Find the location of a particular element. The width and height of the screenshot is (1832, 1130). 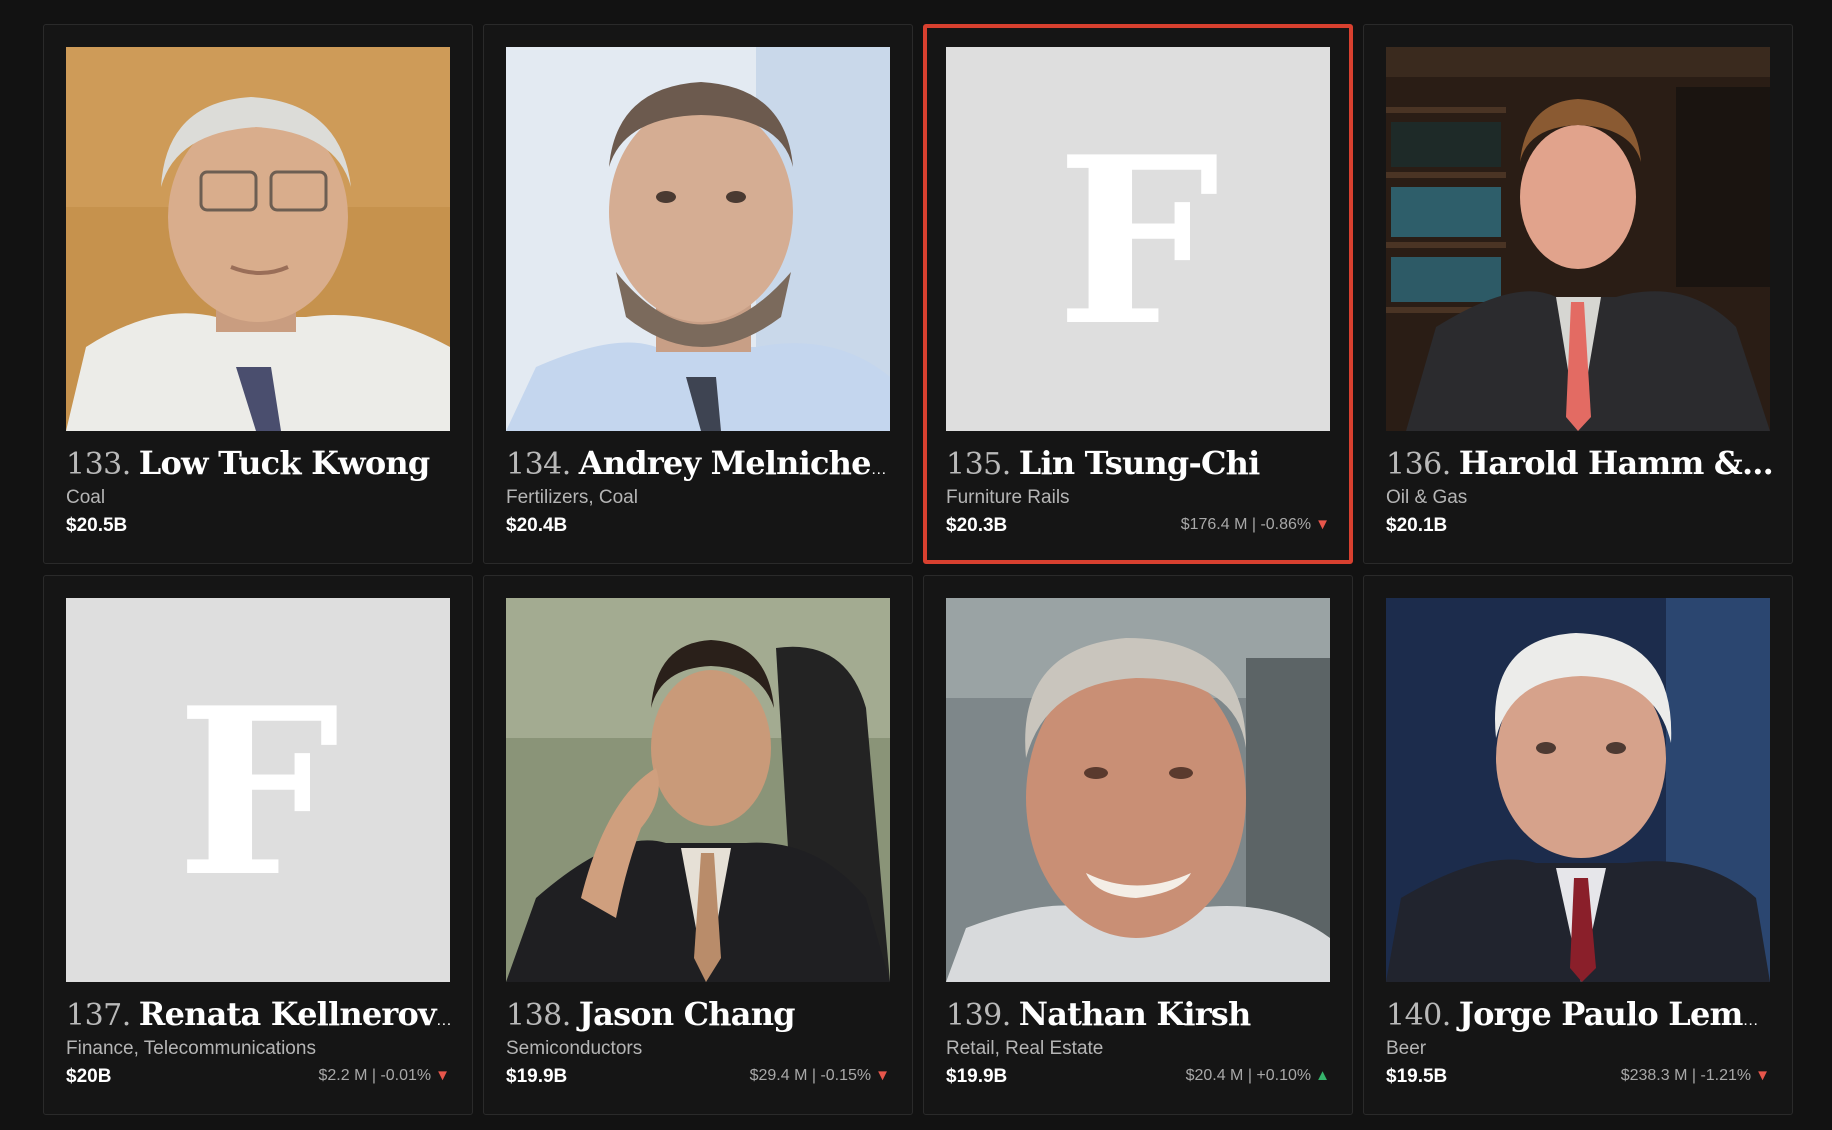

rank-number: 133. is located at coordinates (98, 464).